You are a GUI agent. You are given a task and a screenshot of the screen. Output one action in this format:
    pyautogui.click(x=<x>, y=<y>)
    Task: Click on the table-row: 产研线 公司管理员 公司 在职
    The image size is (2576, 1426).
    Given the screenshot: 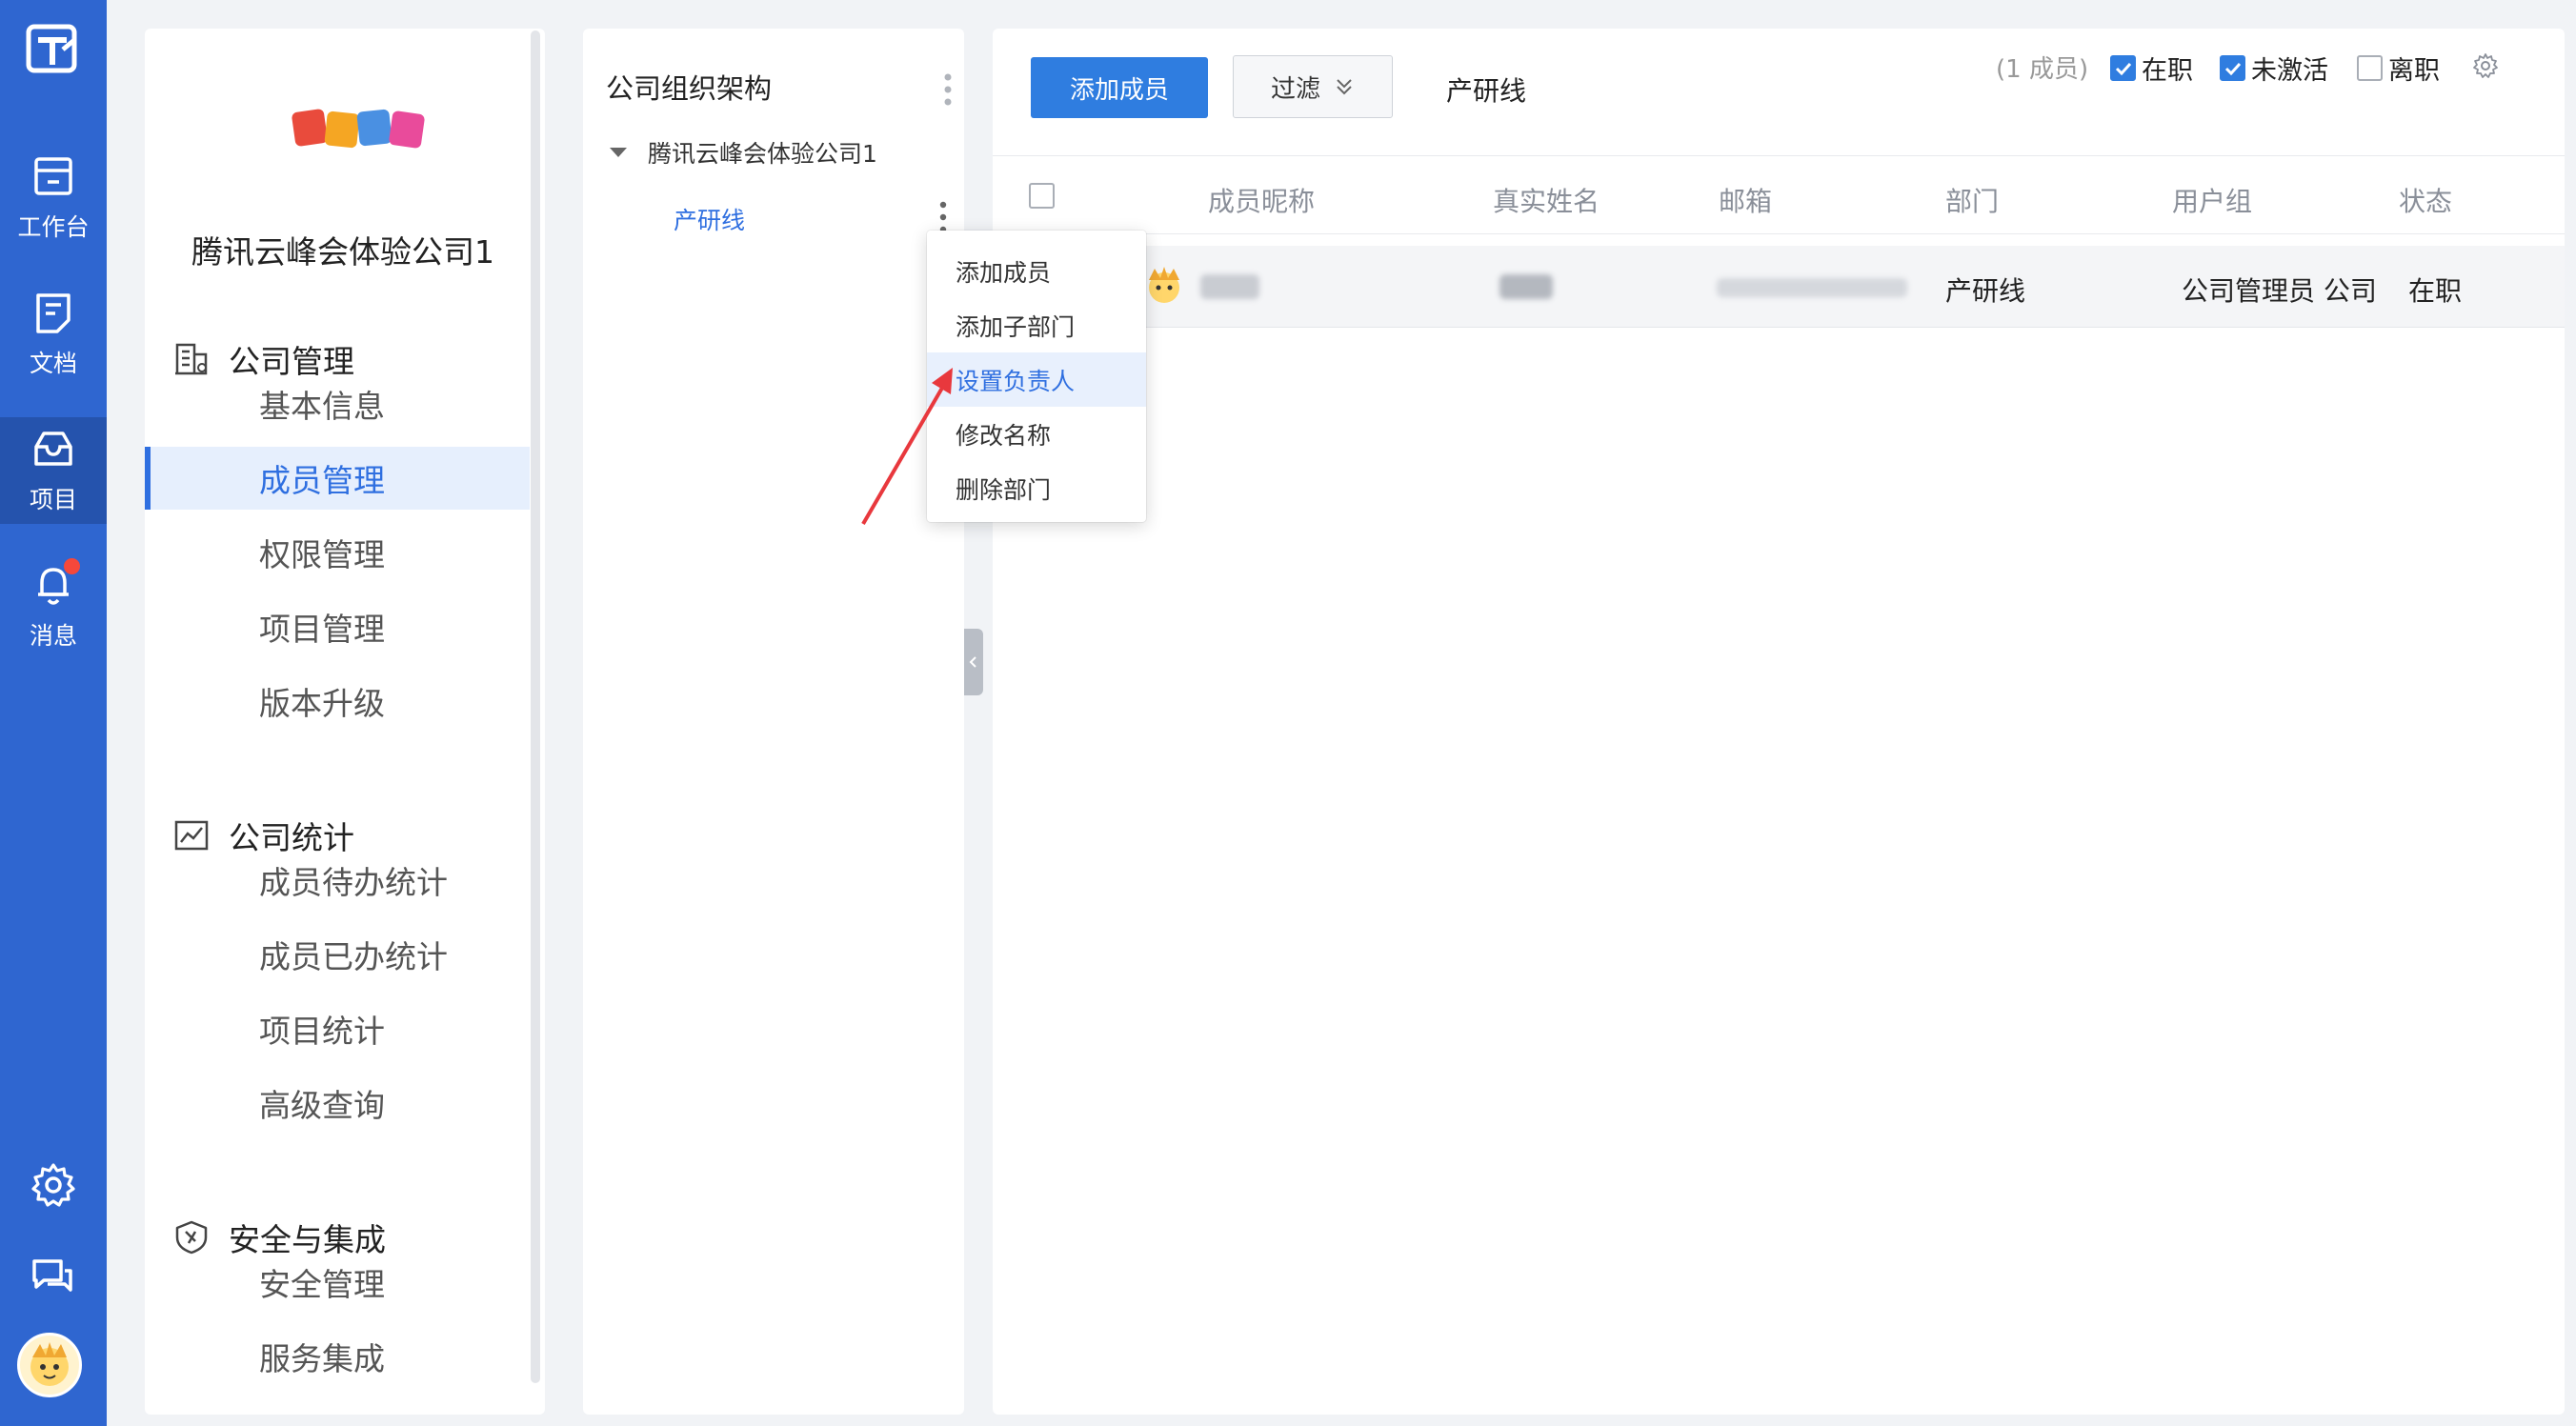 What is the action you would take?
    pyautogui.click(x=1779, y=287)
    